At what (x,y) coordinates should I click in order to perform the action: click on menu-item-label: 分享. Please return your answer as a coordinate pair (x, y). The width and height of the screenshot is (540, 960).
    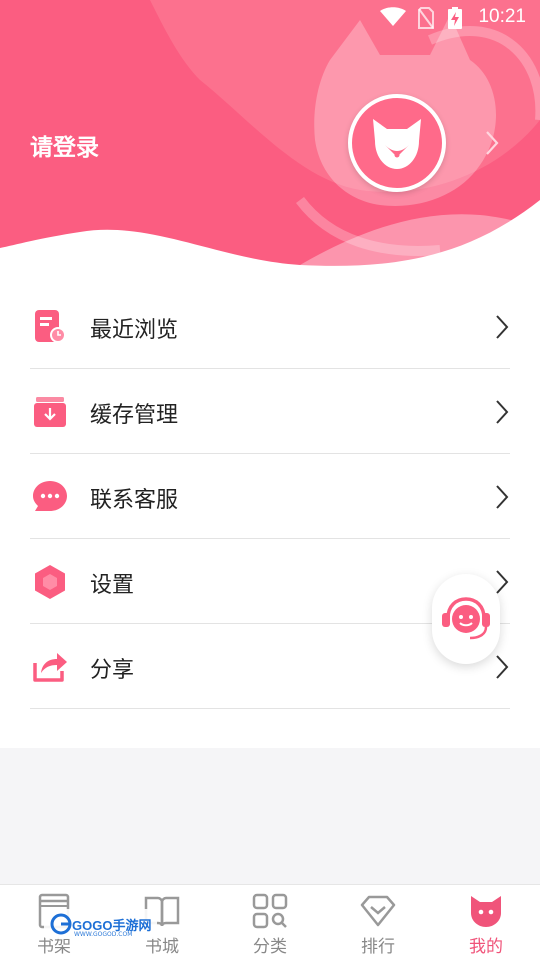
    Looking at the image, I should click on (112, 670).